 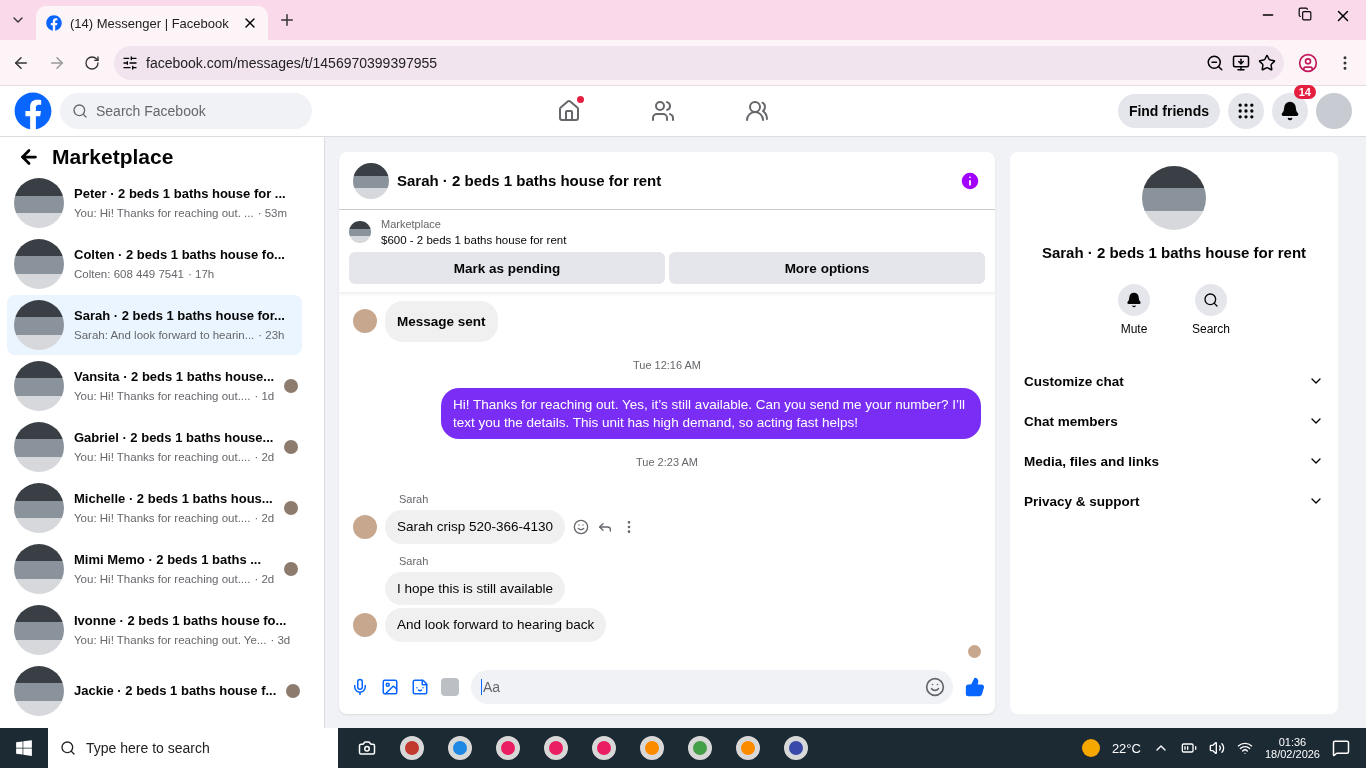 I want to click on volume-icon, so click(x=1216, y=748).